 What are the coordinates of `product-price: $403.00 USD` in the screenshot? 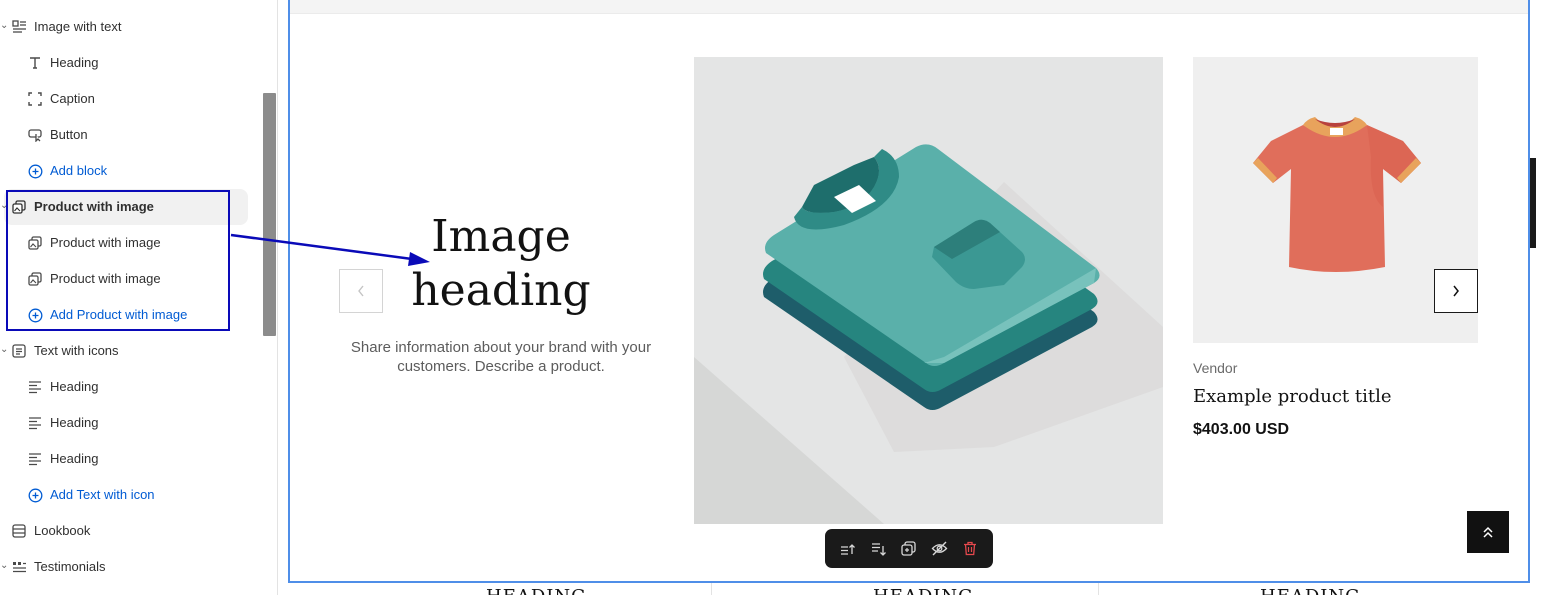 It's located at (1241, 429).